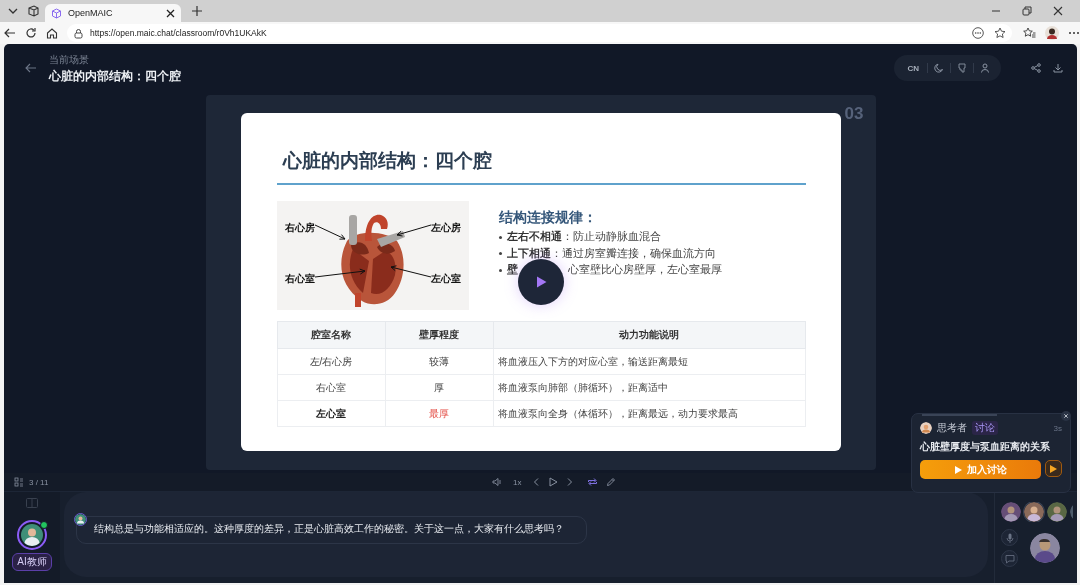 This screenshot has width=1080, height=585. I want to click on thinker-avatar-icon, so click(926, 428).